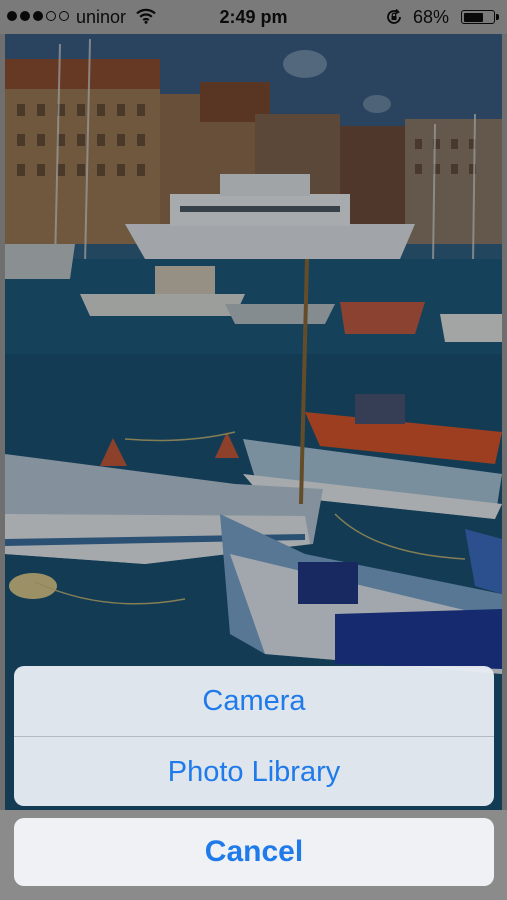 Image resolution: width=507 pixels, height=900 pixels. What do you see at coordinates (394, 19) in the screenshot?
I see `rotation-lock-icon` at bounding box center [394, 19].